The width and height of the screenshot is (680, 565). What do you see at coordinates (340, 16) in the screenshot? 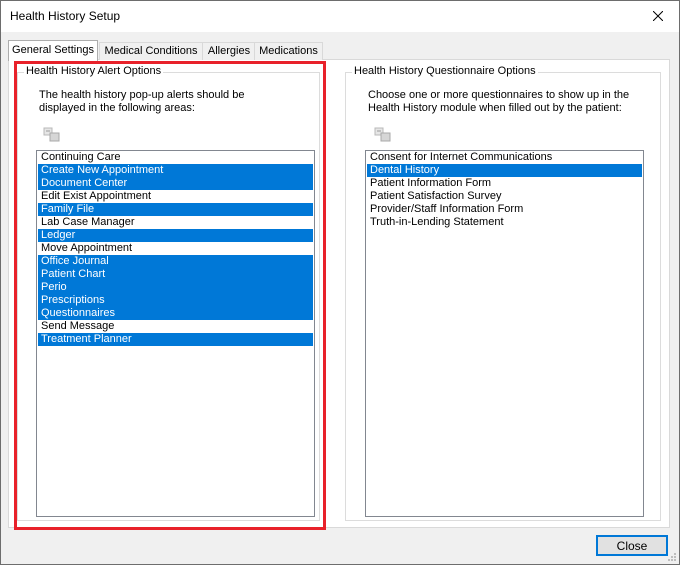
I see `title-bar: Health History Setup` at bounding box center [340, 16].